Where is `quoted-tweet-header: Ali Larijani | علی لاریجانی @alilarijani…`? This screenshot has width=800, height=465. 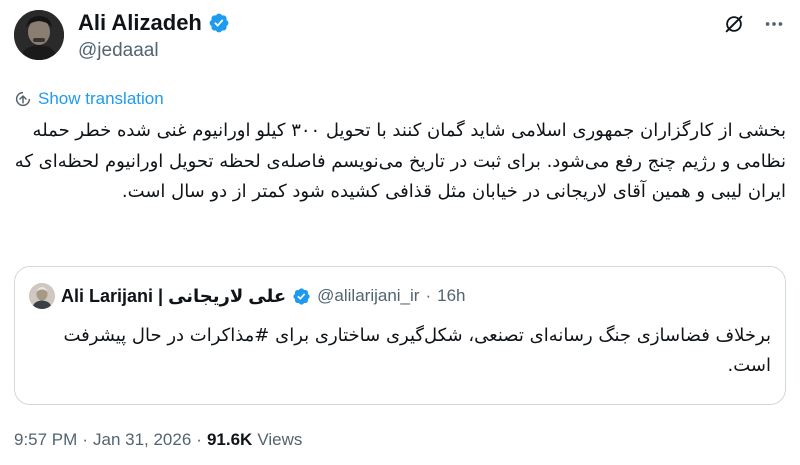
quoted-tweet-header: Ali Larijani | علی لاریجانی @alilarijani… is located at coordinates (247, 296).